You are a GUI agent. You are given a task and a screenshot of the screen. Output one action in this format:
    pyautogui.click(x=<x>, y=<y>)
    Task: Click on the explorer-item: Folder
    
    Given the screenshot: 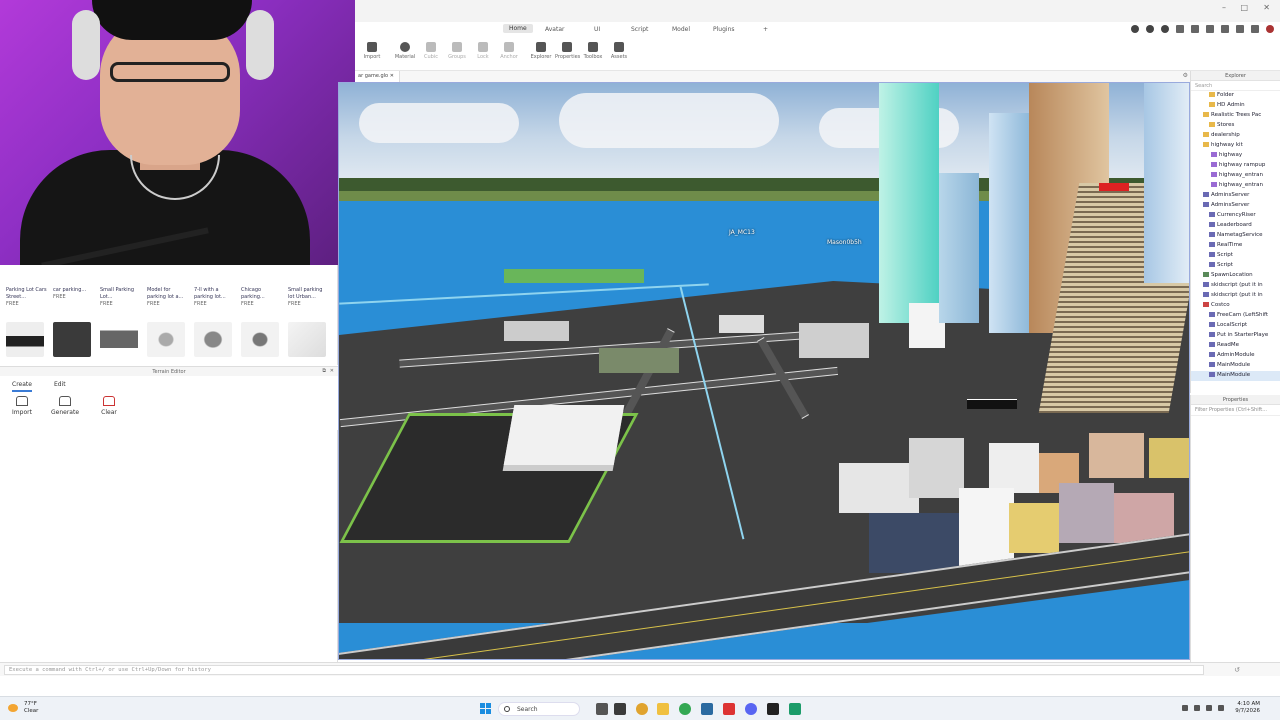 What is the action you would take?
    pyautogui.click(x=1235, y=96)
    